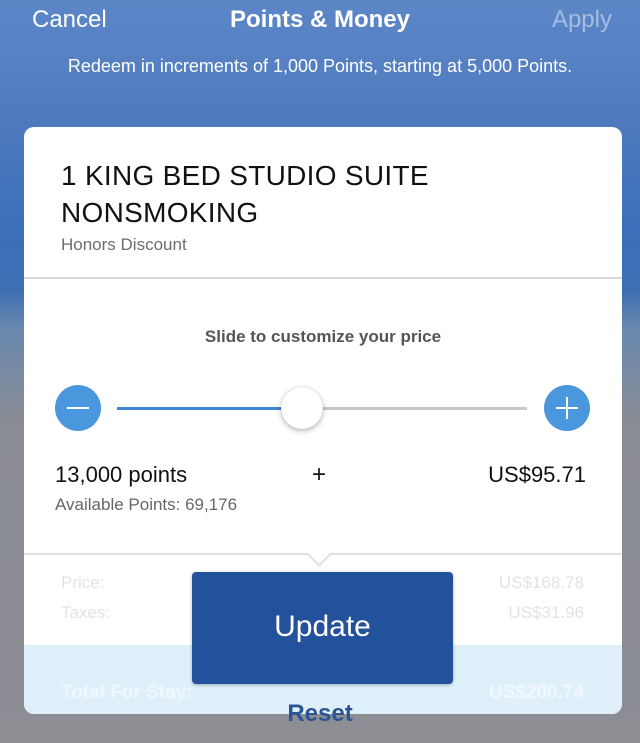 The image size is (640, 743). I want to click on minus-icon, so click(78, 408).